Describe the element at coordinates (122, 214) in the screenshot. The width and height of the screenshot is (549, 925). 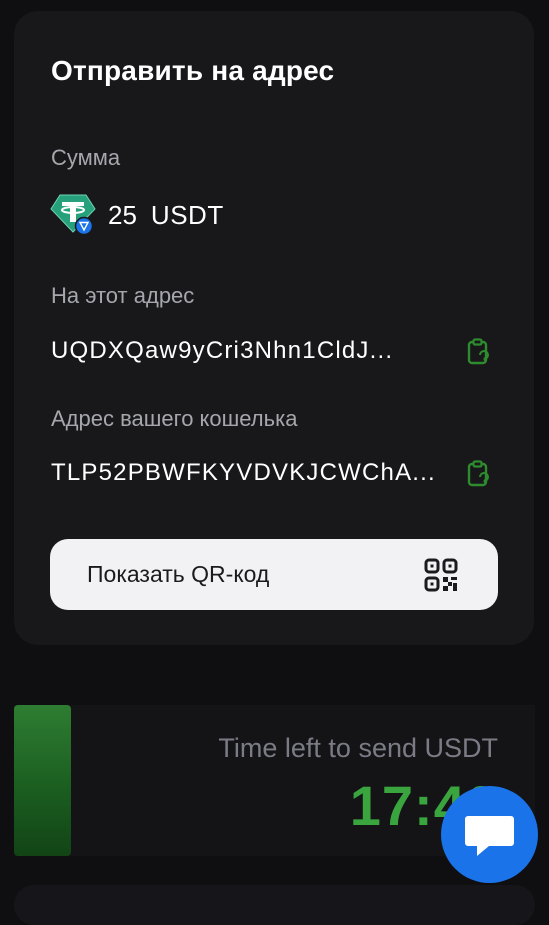
I see `amount-value: 25` at that location.